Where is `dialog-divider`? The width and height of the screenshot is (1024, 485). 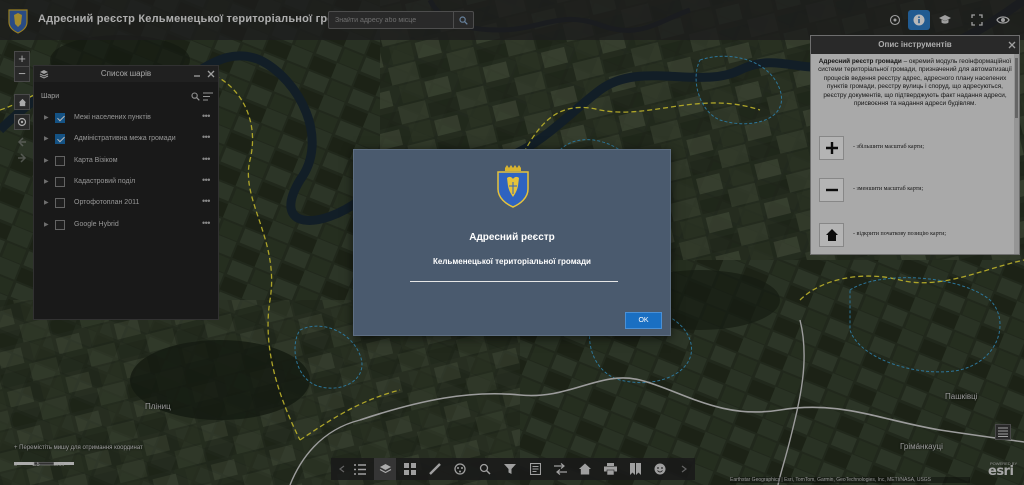 dialog-divider is located at coordinates (514, 281).